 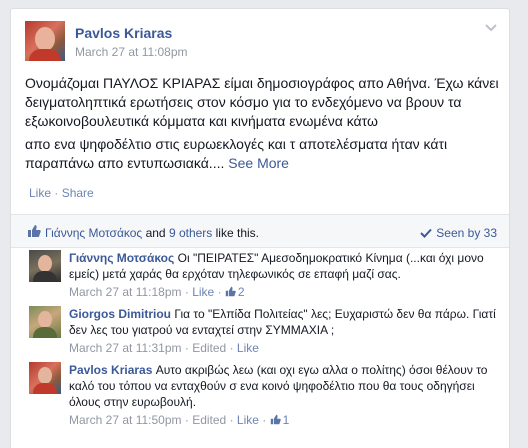 What do you see at coordinates (426, 233) in the screenshot?
I see `checkmark-icon` at bounding box center [426, 233].